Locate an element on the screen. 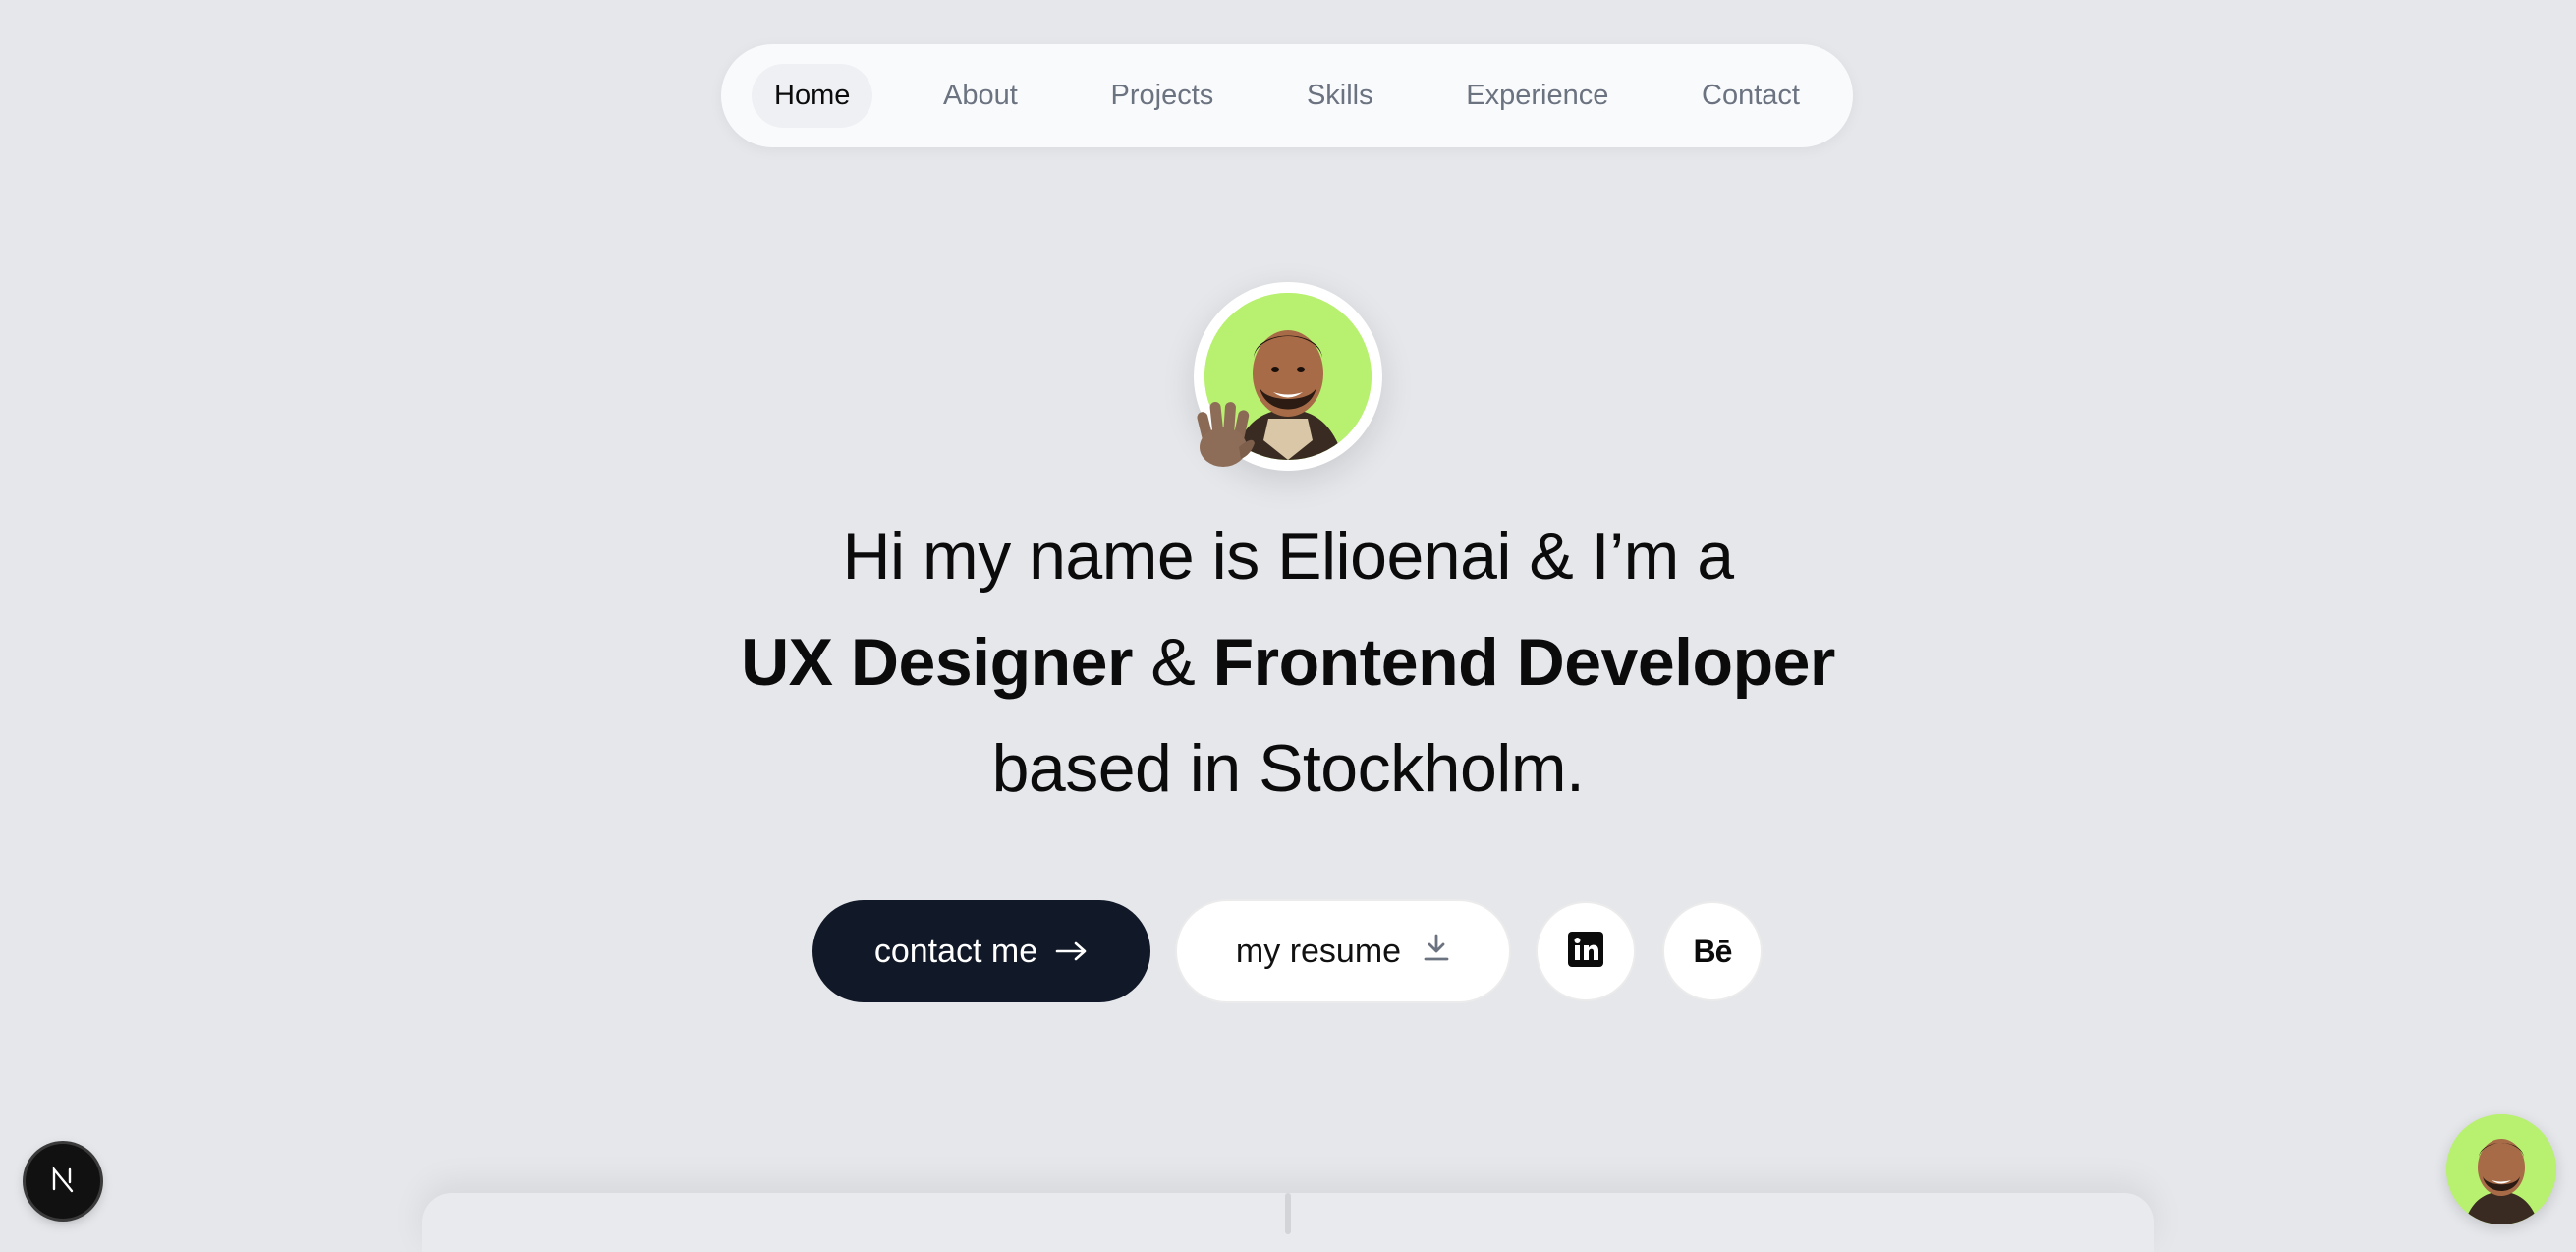 This screenshot has width=2576, height=1252. behance-icon: Bē is located at coordinates (1713, 951).